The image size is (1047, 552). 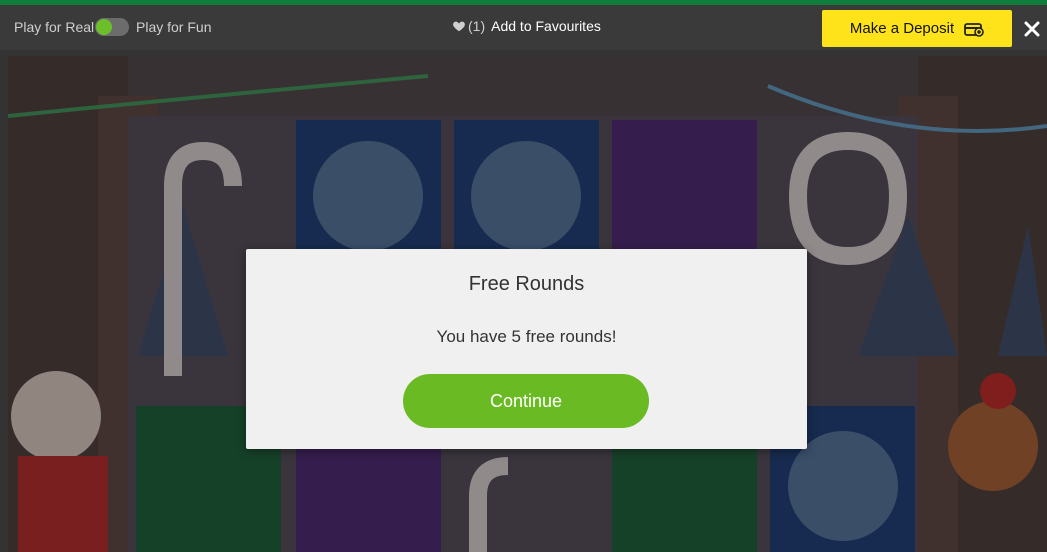 I want to click on add-to-favourites-button: (1) Add to Favourites, so click(x=526, y=26).